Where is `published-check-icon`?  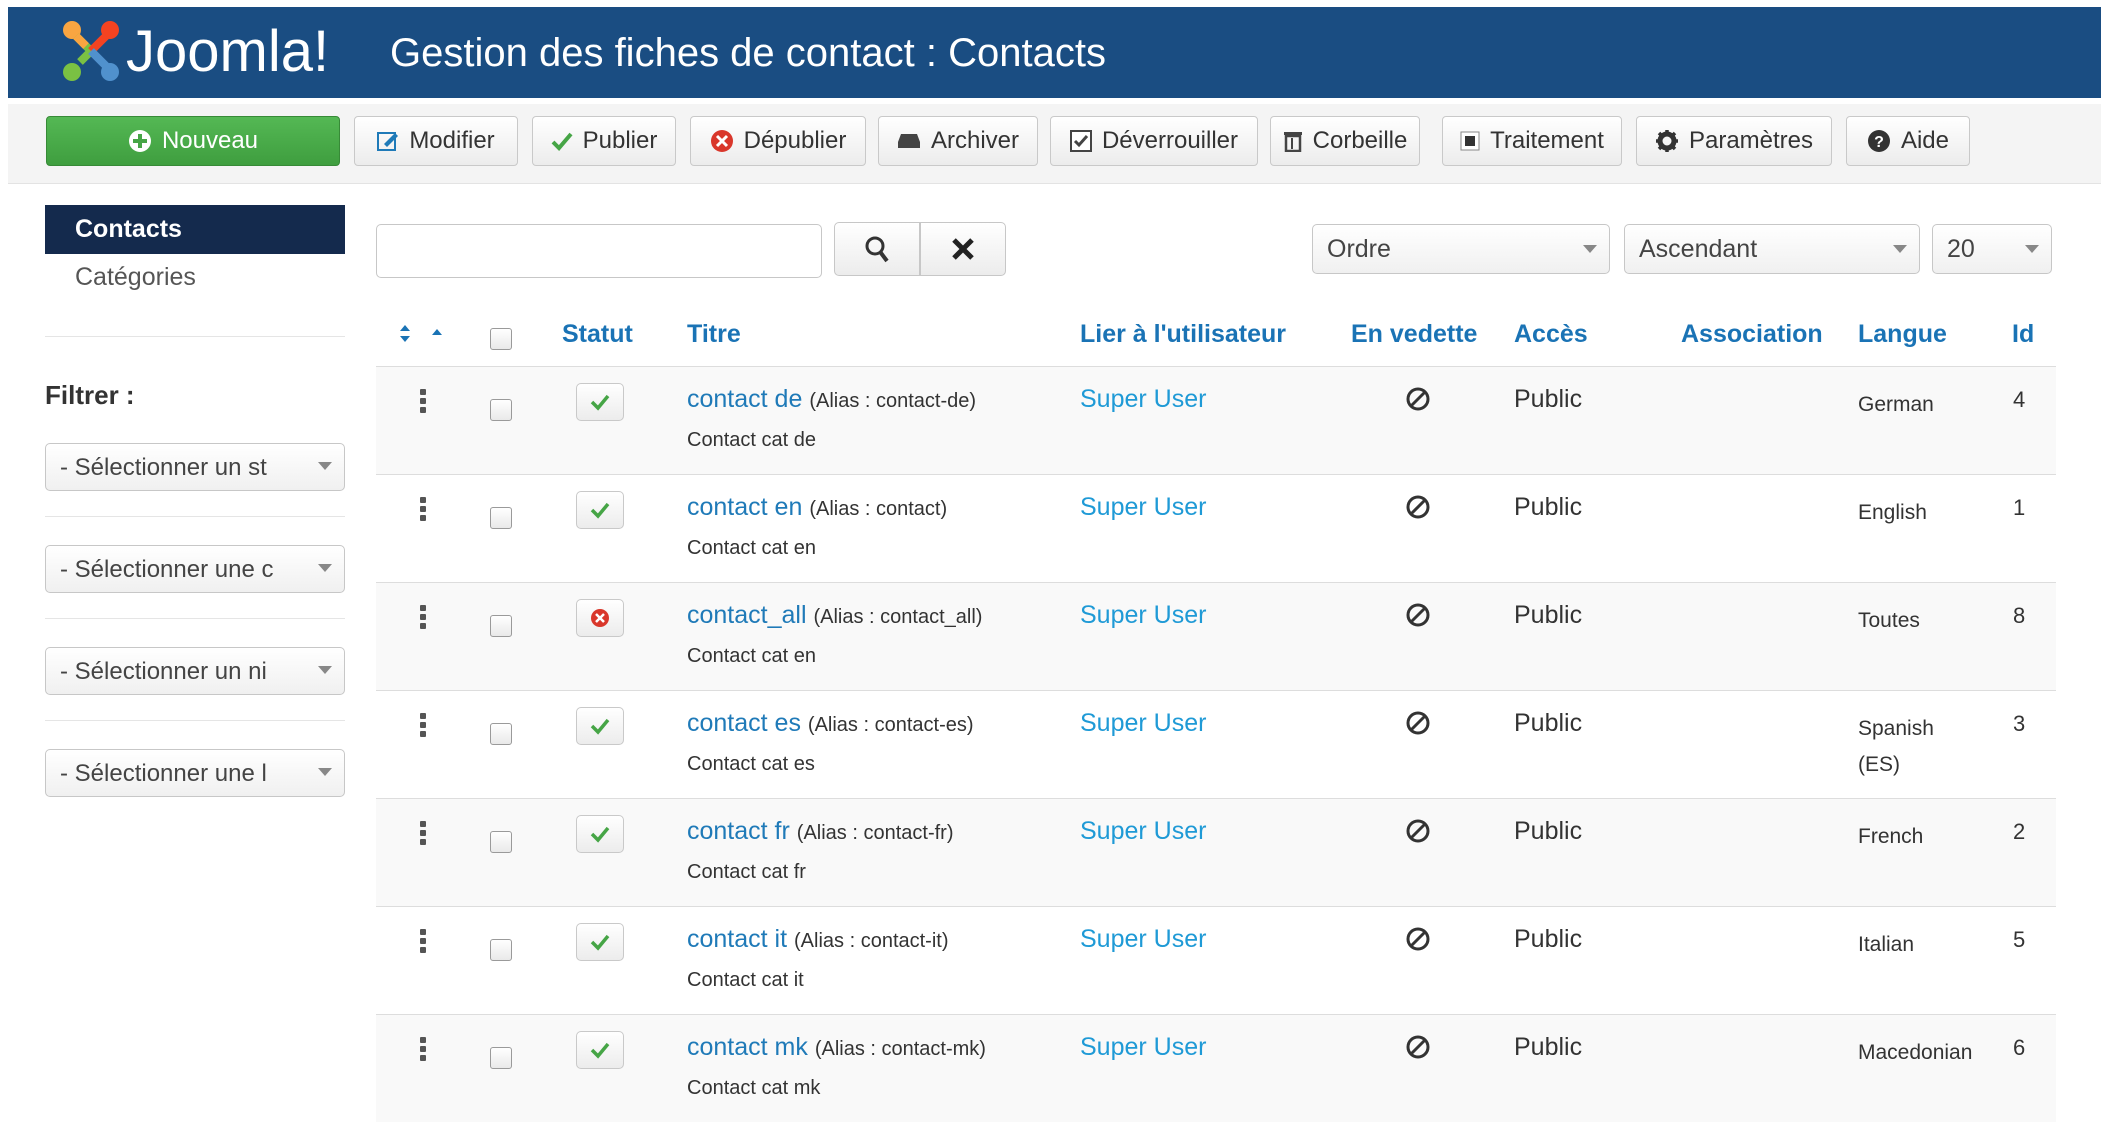 published-check-icon is located at coordinates (600, 1050).